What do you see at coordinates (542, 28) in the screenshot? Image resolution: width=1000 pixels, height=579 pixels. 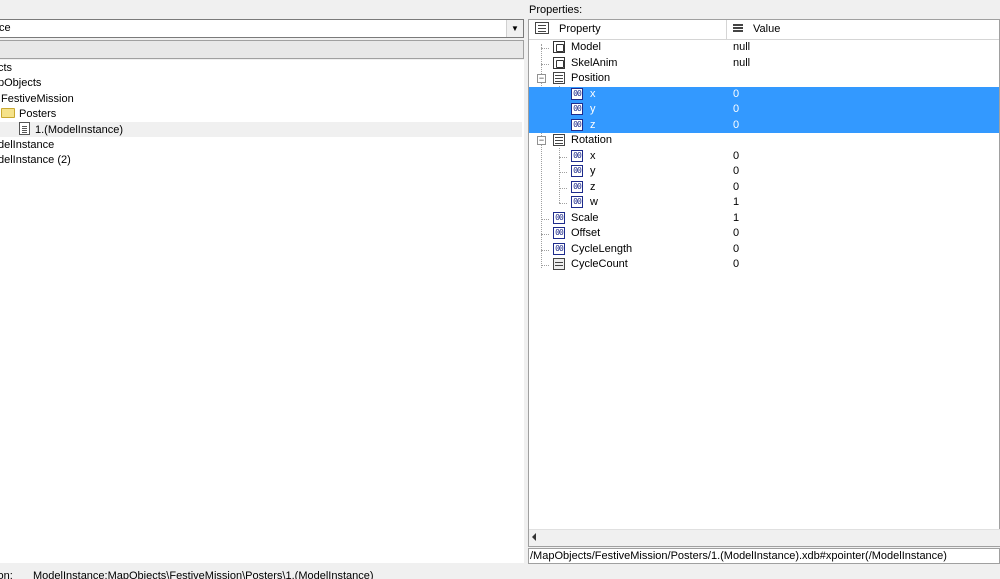 I see `property-column-icon` at bounding box center [542, 28].